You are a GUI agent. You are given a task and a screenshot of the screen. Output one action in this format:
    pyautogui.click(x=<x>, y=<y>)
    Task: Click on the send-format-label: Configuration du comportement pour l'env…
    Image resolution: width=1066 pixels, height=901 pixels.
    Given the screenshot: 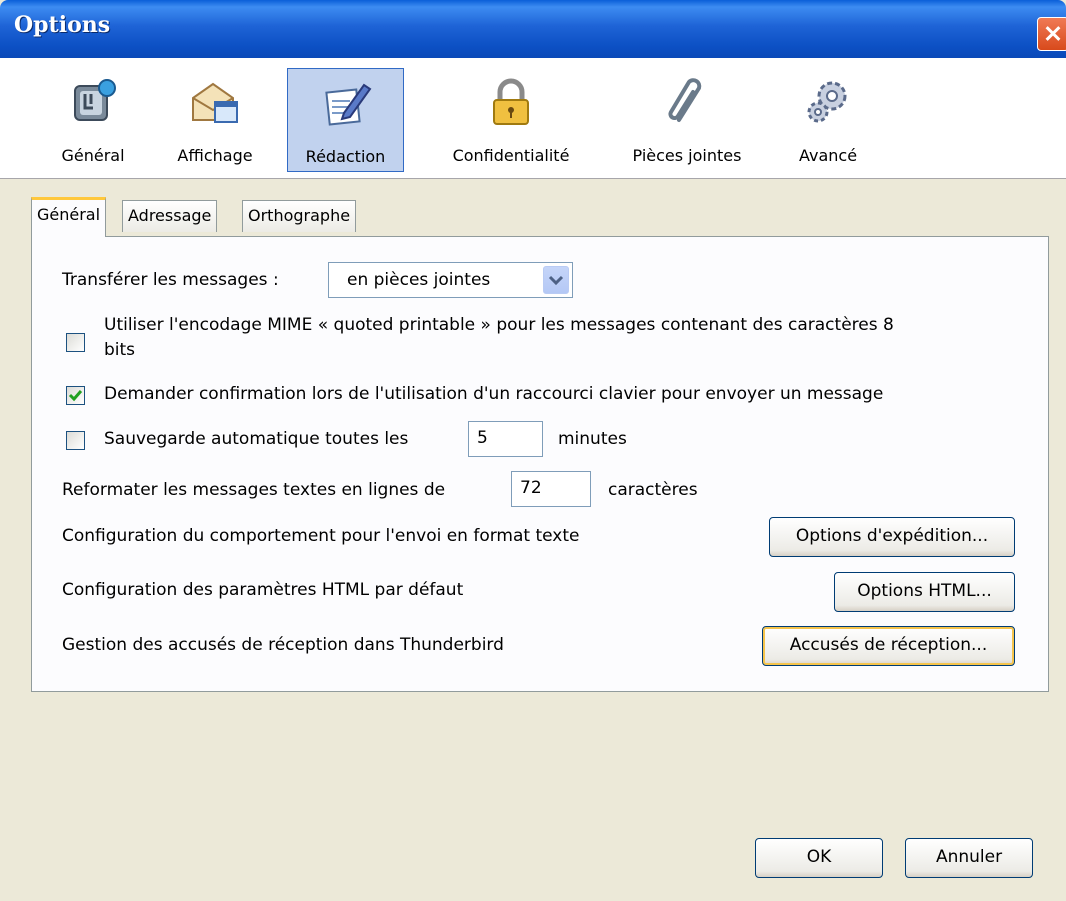 What is the action you would take?
    pyautogui.click(x=321, y=536)
    